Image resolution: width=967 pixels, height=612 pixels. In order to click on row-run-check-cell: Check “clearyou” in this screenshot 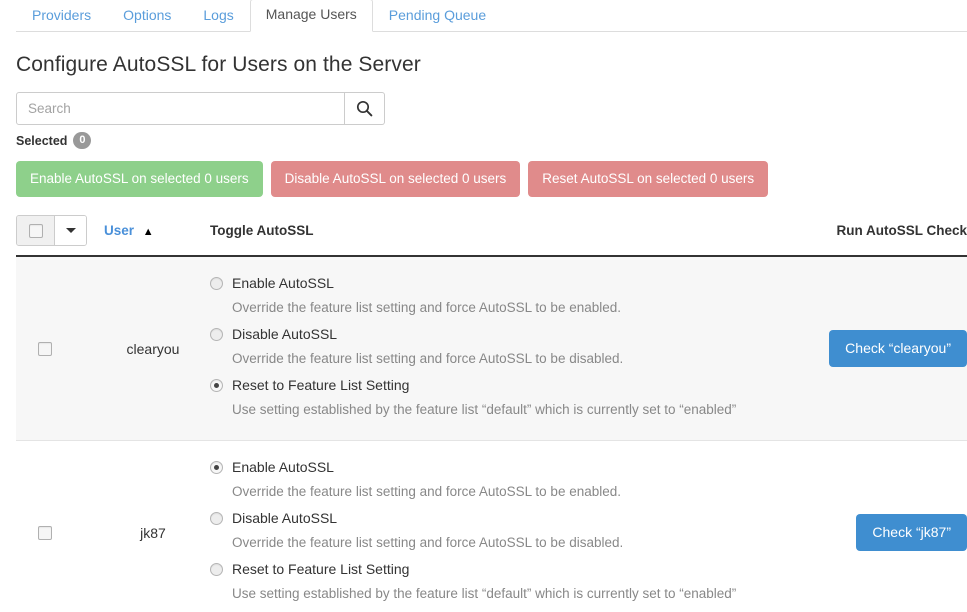, I will do `click(888, 348)`.